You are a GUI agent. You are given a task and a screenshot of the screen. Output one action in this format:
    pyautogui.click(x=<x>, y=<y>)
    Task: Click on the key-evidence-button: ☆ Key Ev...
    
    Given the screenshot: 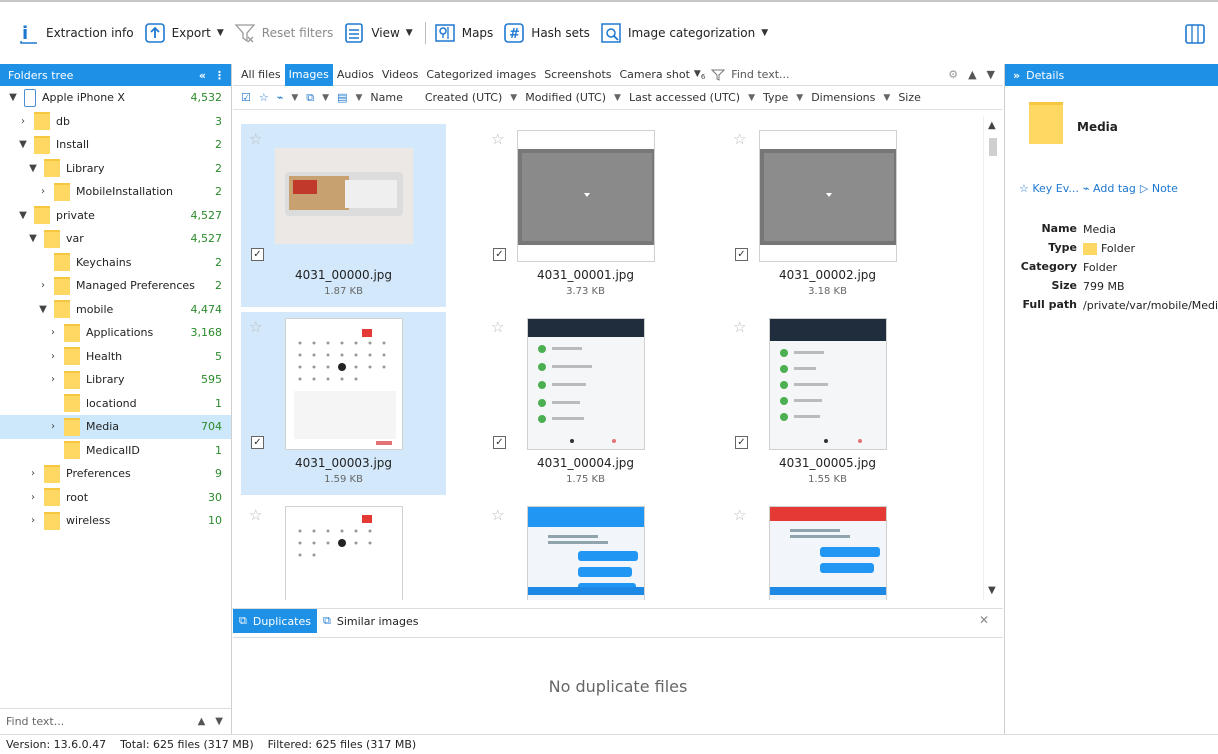 What is the action you would take?
    pyautogui.click(x=1049, y=188)
    